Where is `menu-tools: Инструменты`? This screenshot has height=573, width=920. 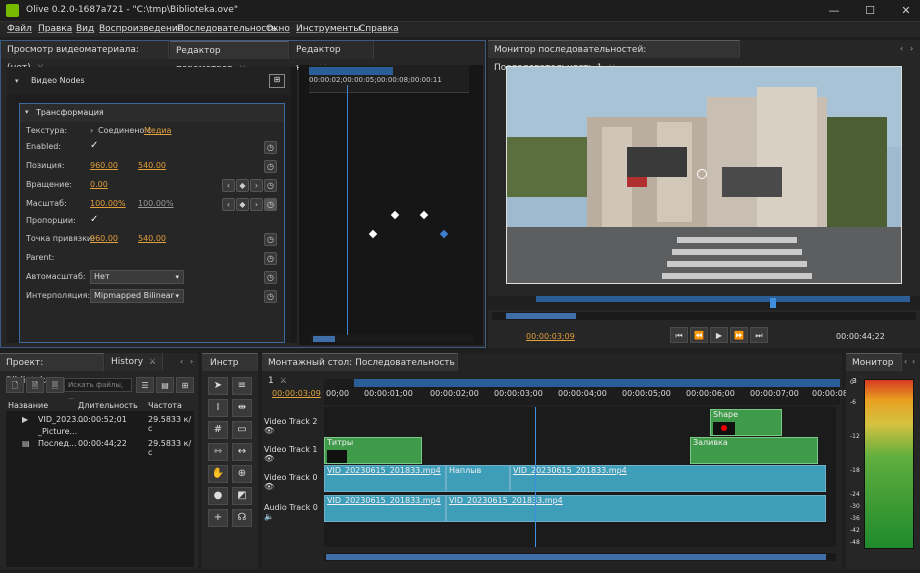
menu-tools: Инструменты is located at coordinates (328, 29).